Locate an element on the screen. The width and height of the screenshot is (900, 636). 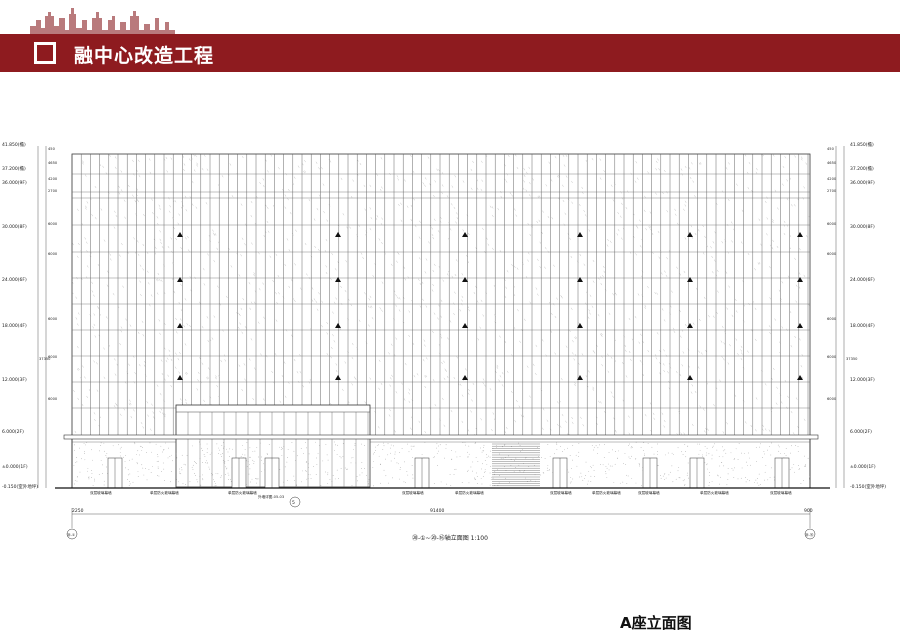
marker-triangle is located at coordinates (690, 279).